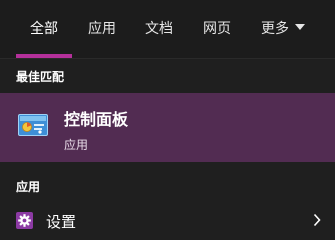 This screenshot has height=240, width=335. Describe the element at coordinates (40, 77) in the screenshot. I see `best-match-heading: 最佳匹配` at that location.